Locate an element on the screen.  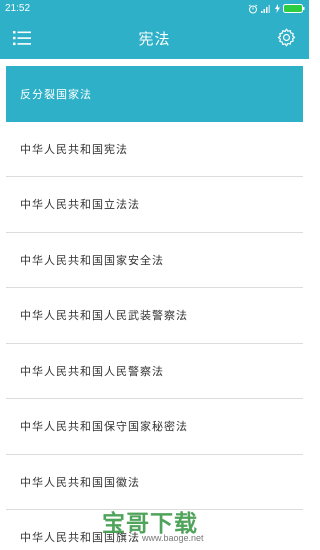
battery-icon is located at coordinates (294, 8).